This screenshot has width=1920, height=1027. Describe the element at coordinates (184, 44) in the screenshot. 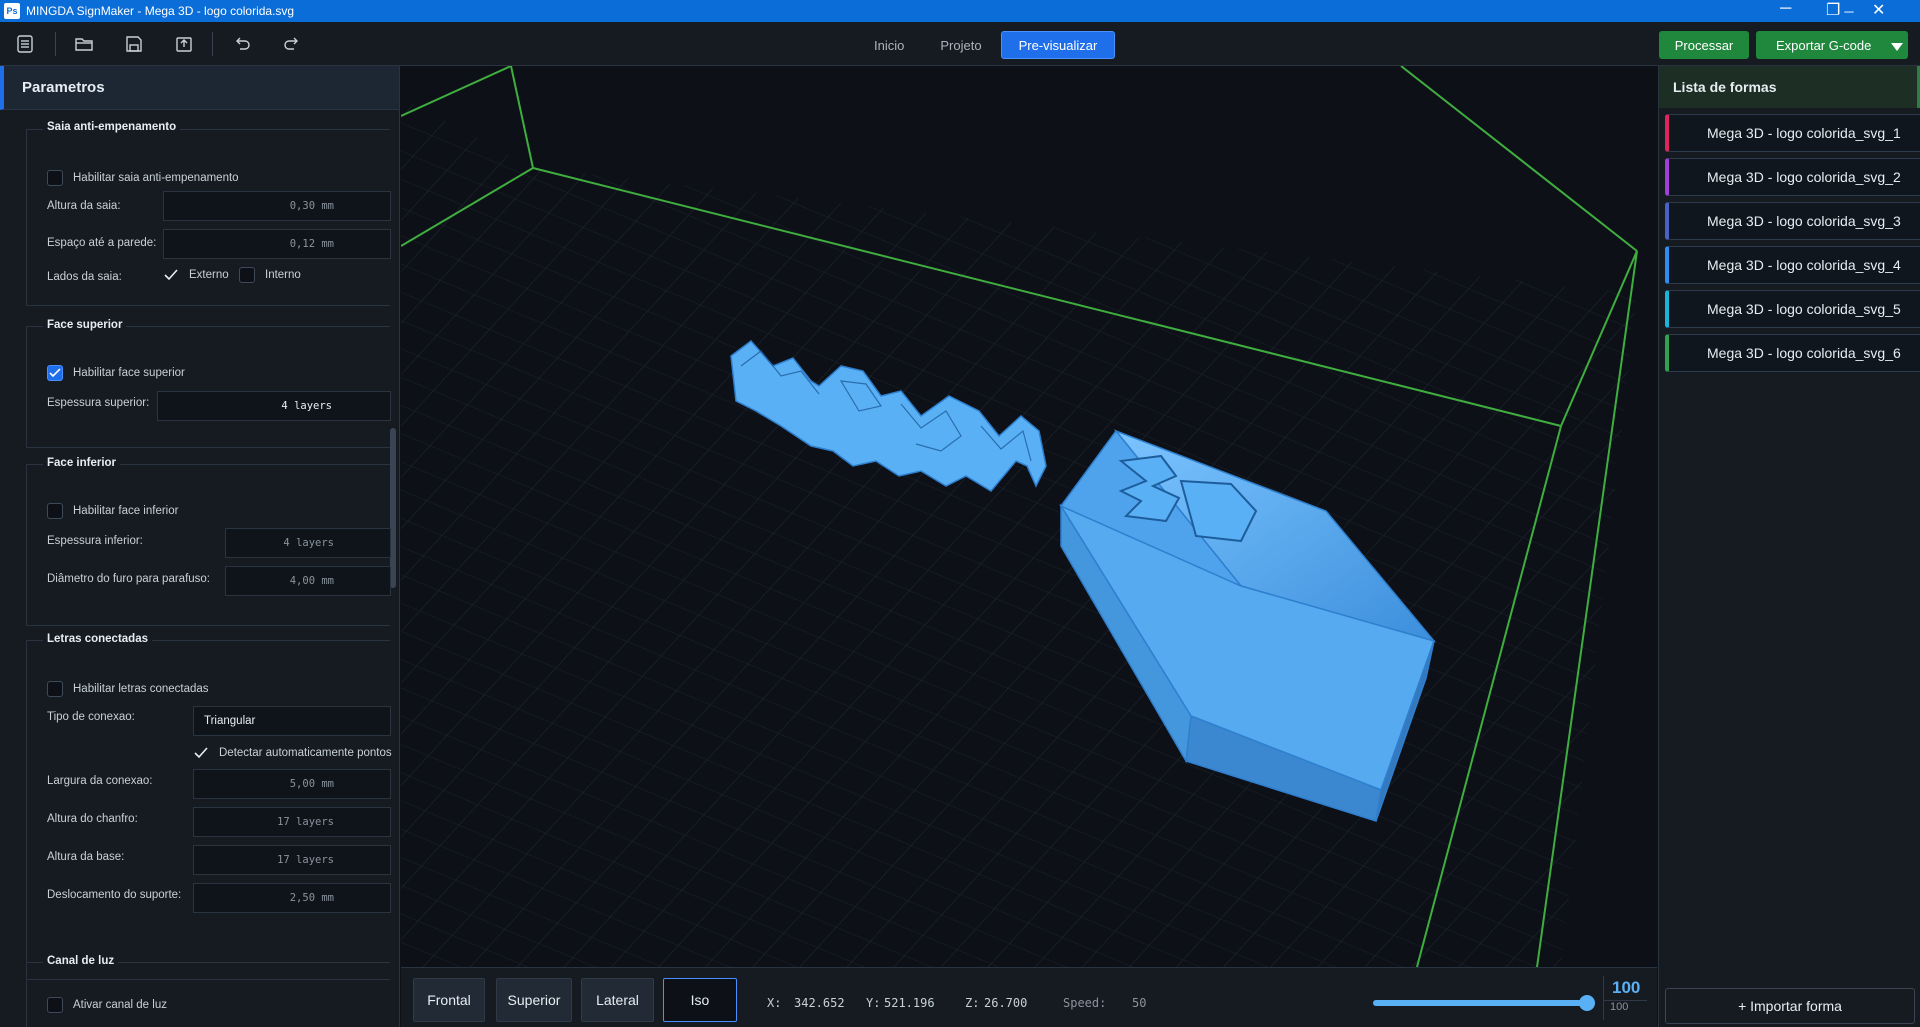

I see `export-icon` at that location.